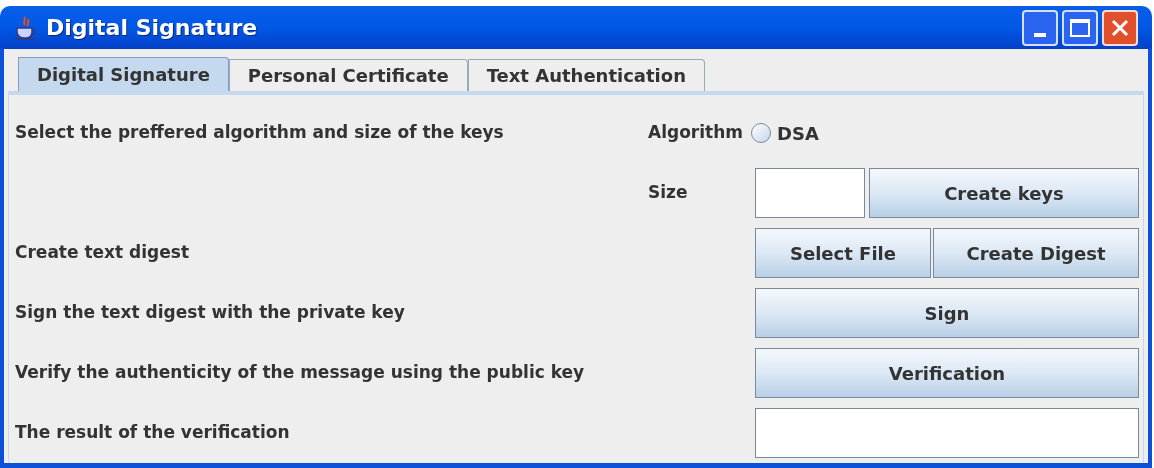  Describe the element at coordinates (348, 75) in the screenshot. I see `tab: Personal Certificate` at that location.